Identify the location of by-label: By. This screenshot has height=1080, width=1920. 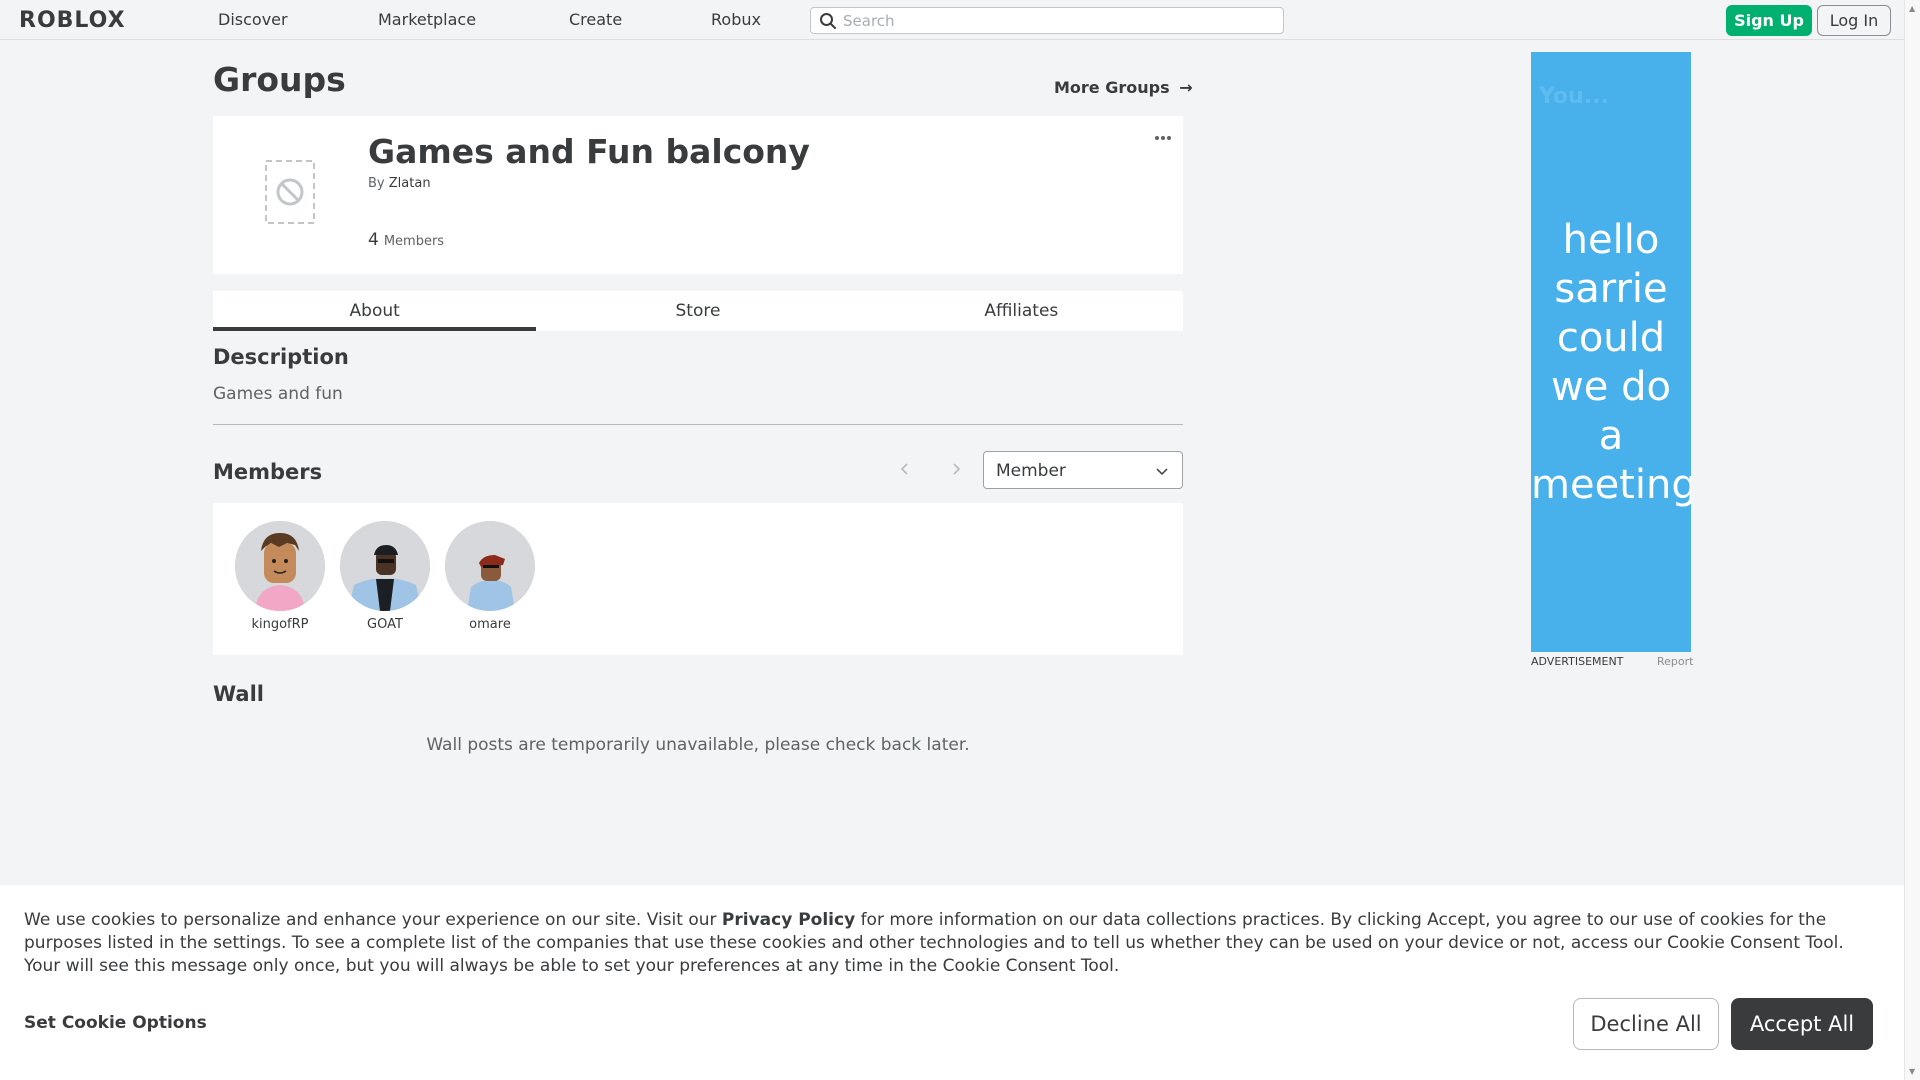
(376, 183).